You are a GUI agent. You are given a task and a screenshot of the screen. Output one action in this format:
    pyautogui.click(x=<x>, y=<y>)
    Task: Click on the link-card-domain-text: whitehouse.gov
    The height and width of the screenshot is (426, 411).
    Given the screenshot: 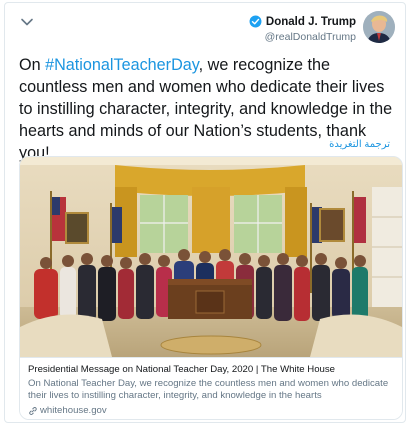 What is the action you would take?
    pyautogui.click(x=73, y=410)
    